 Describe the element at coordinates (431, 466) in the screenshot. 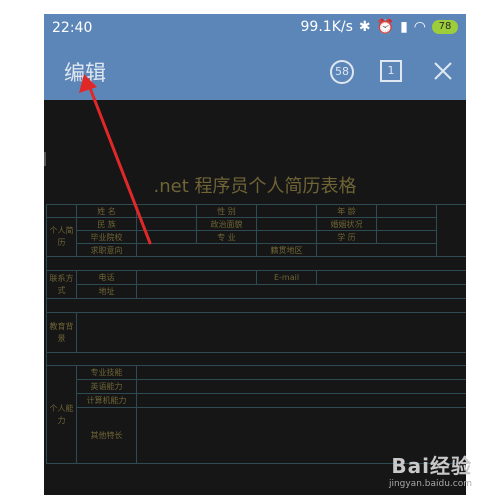

I see `watermark-logo: Bai经验` at that location.